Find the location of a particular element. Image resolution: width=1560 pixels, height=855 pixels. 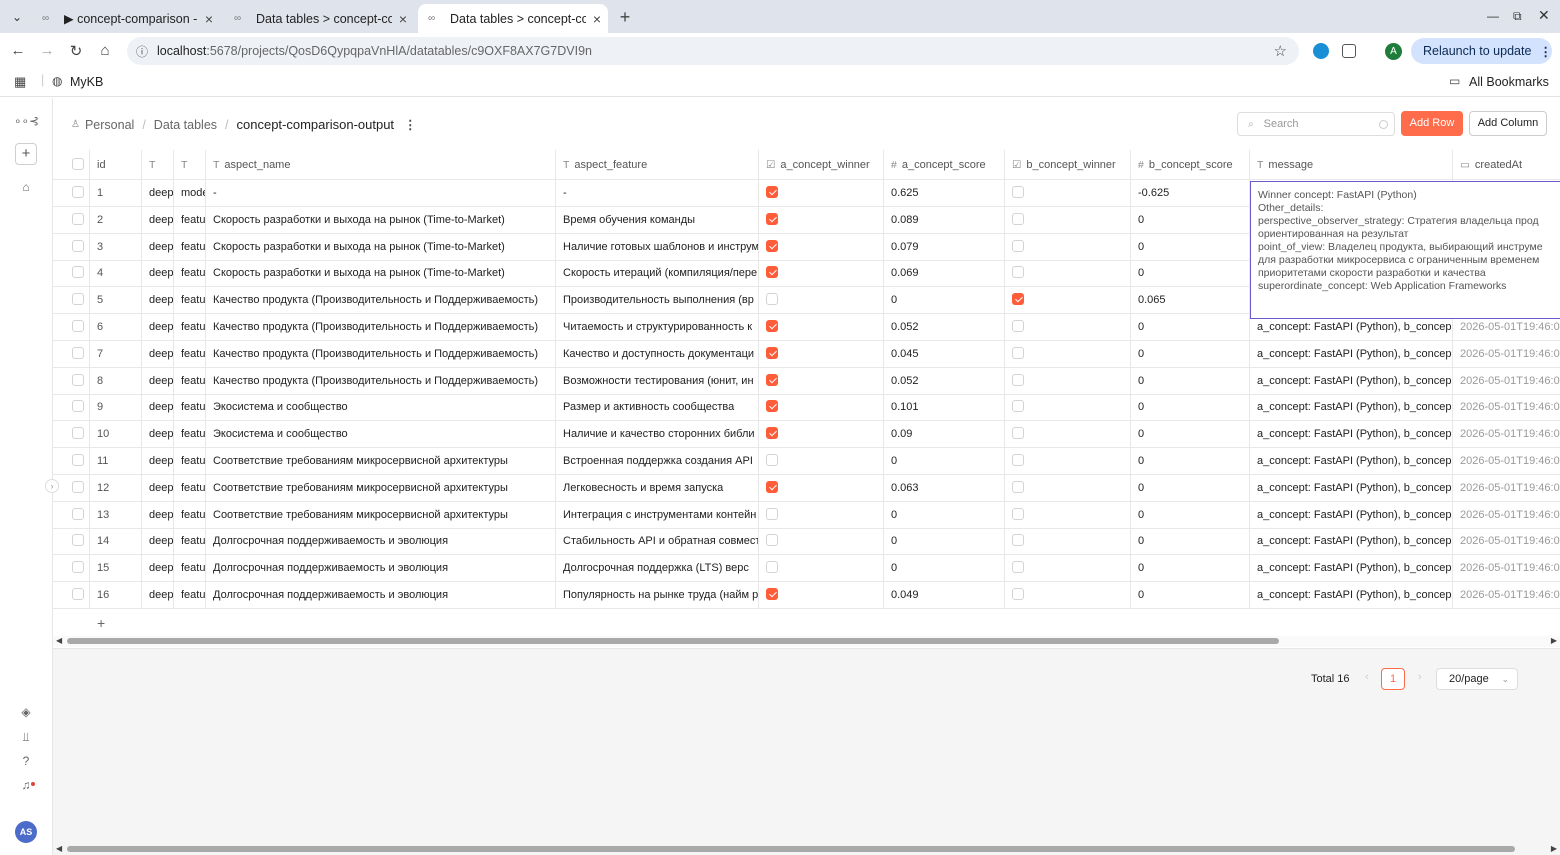

cell-id: 8 is located at coordinates (116, 381).